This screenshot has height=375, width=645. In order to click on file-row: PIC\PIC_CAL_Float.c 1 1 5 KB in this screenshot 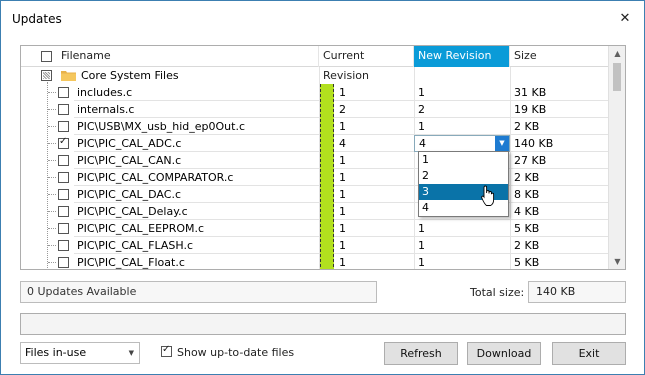, I will do `click(315, 261)`.